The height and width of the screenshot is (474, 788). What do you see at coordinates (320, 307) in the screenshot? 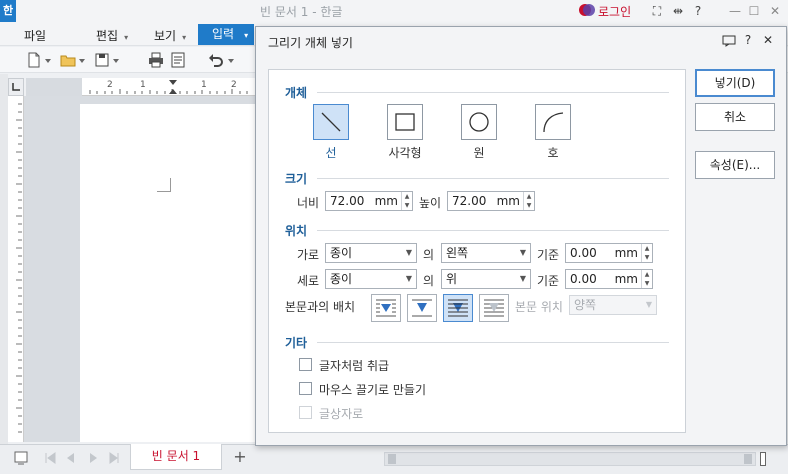
I see `wrap-label: 본문과의 배치` at bounding box center [320, 307].